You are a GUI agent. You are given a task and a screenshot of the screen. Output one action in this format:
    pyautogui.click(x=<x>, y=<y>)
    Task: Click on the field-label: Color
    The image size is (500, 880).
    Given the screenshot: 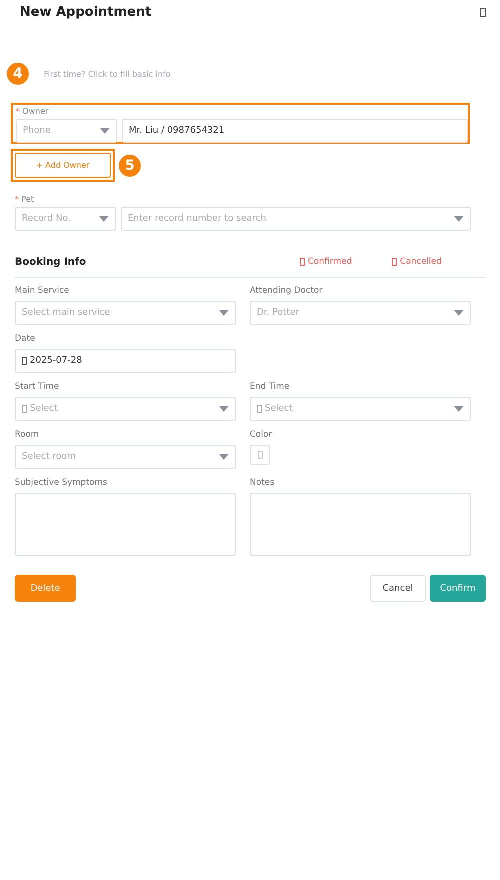 What is the action you would take?
    pyautogui.click(x=262, y=435)
    